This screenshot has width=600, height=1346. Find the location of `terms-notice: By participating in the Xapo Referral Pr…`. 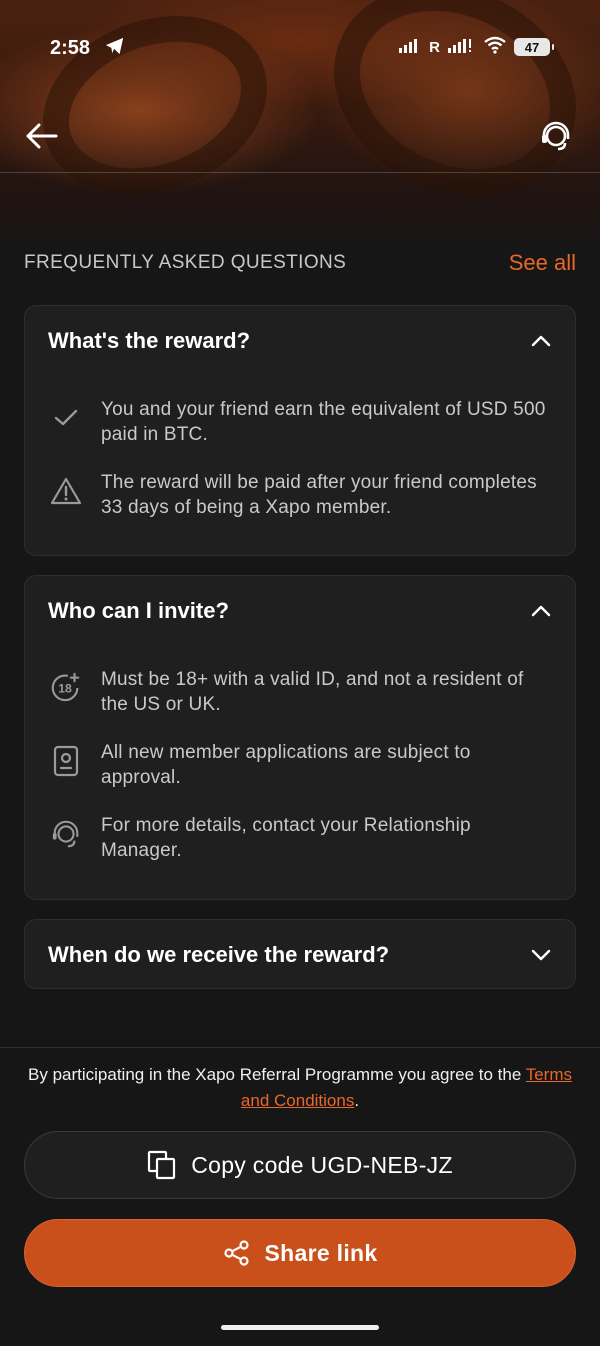

terms-notice: By participating in the Xapo Referral Pr… is located at coordinates (300, 1088).